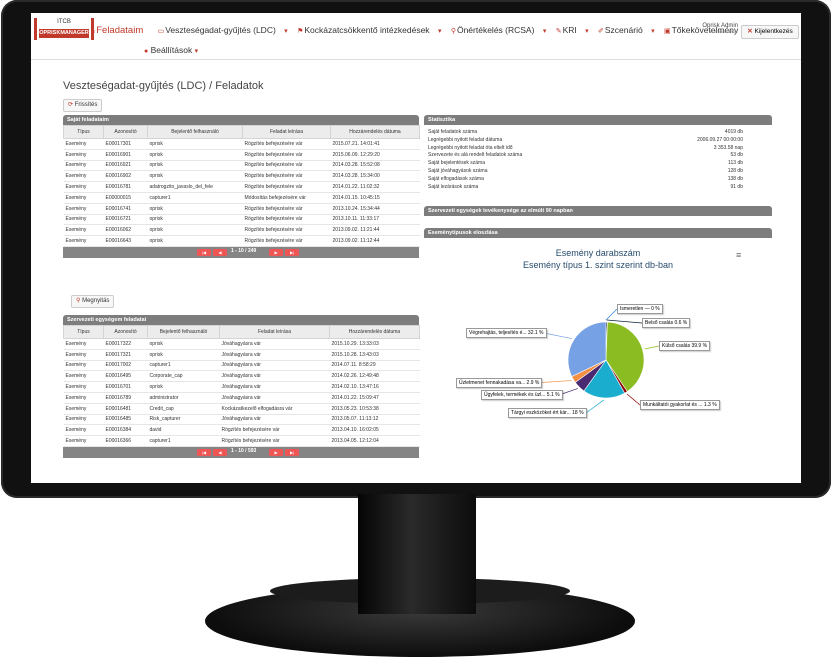  I want to click on nav-item-label: Szcenárió, so click(623, 30).